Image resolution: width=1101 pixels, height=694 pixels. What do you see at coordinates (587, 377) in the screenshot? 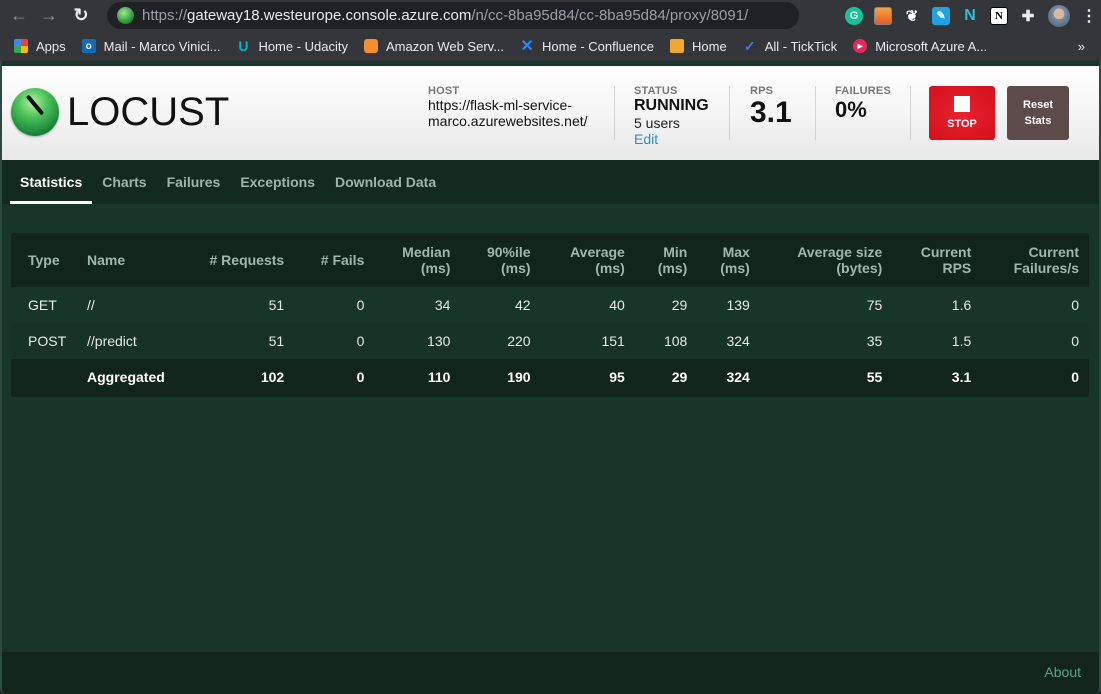
I see `cell-average: 95` at bounding box center [587, 377].